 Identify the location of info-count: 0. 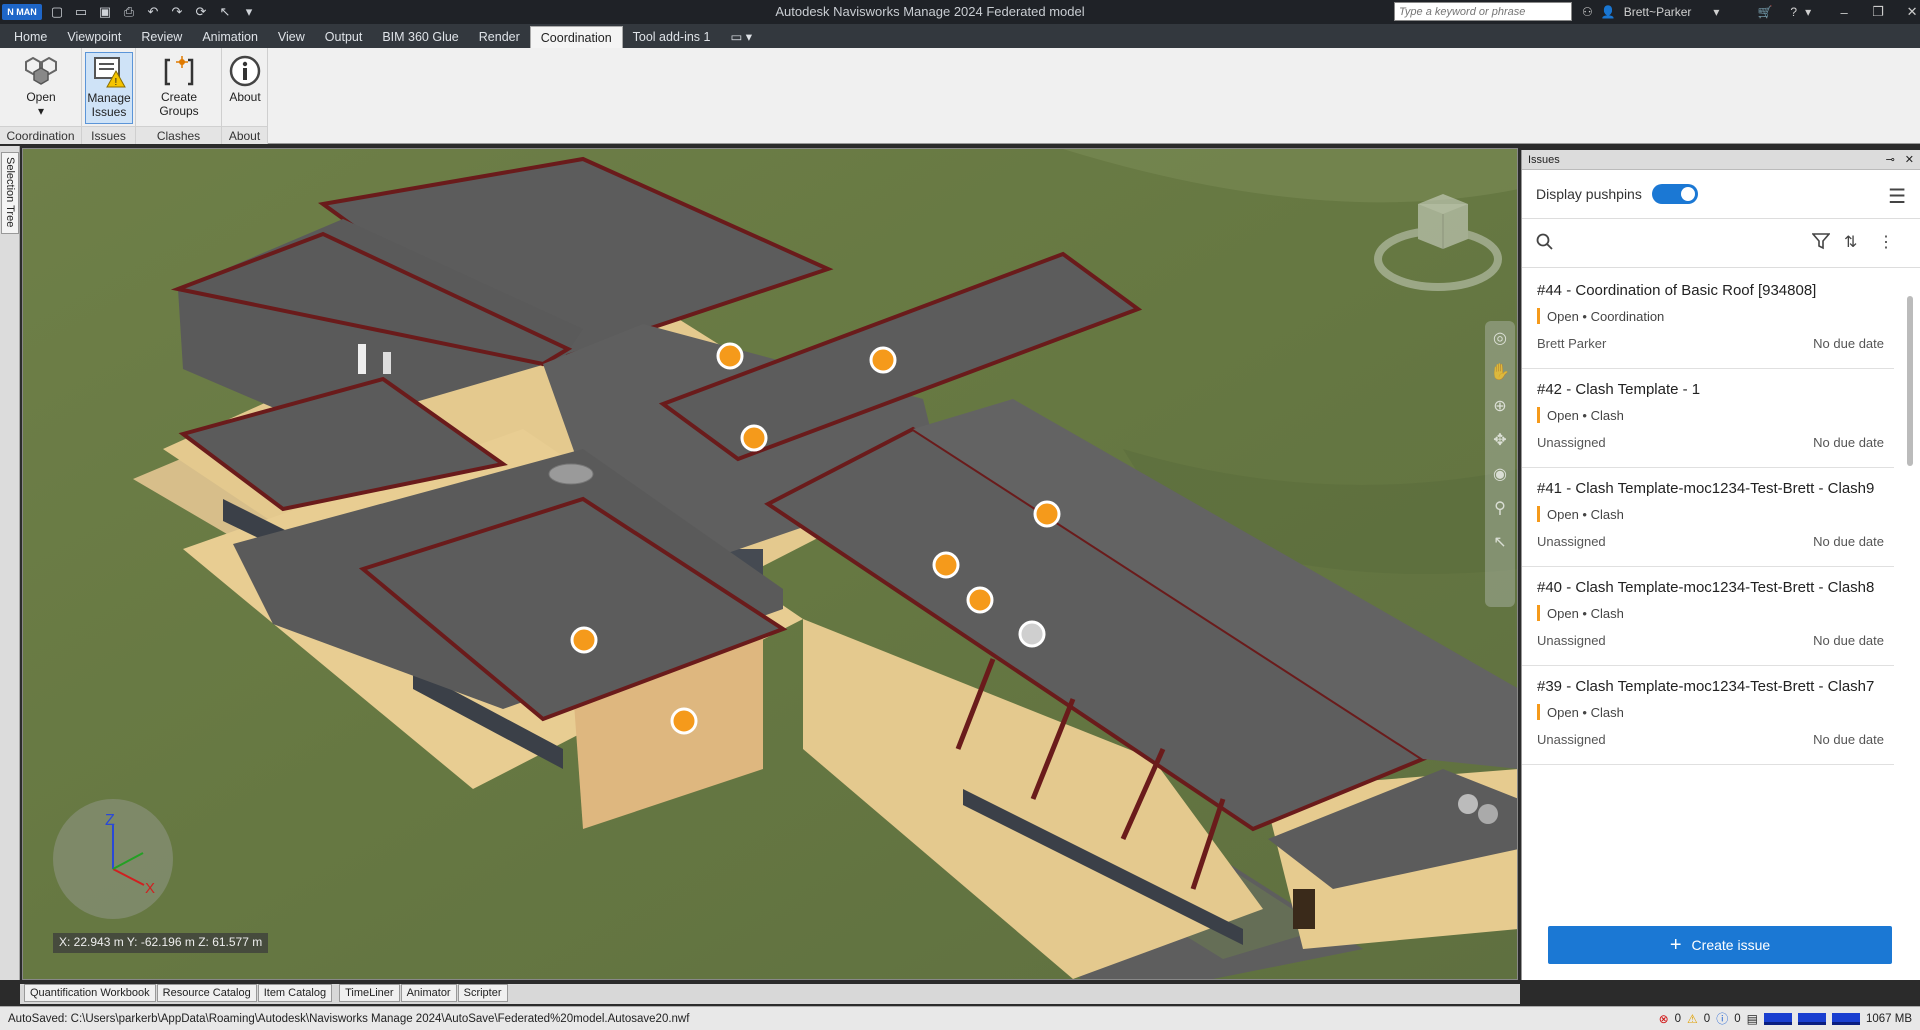
(1737, 1018).